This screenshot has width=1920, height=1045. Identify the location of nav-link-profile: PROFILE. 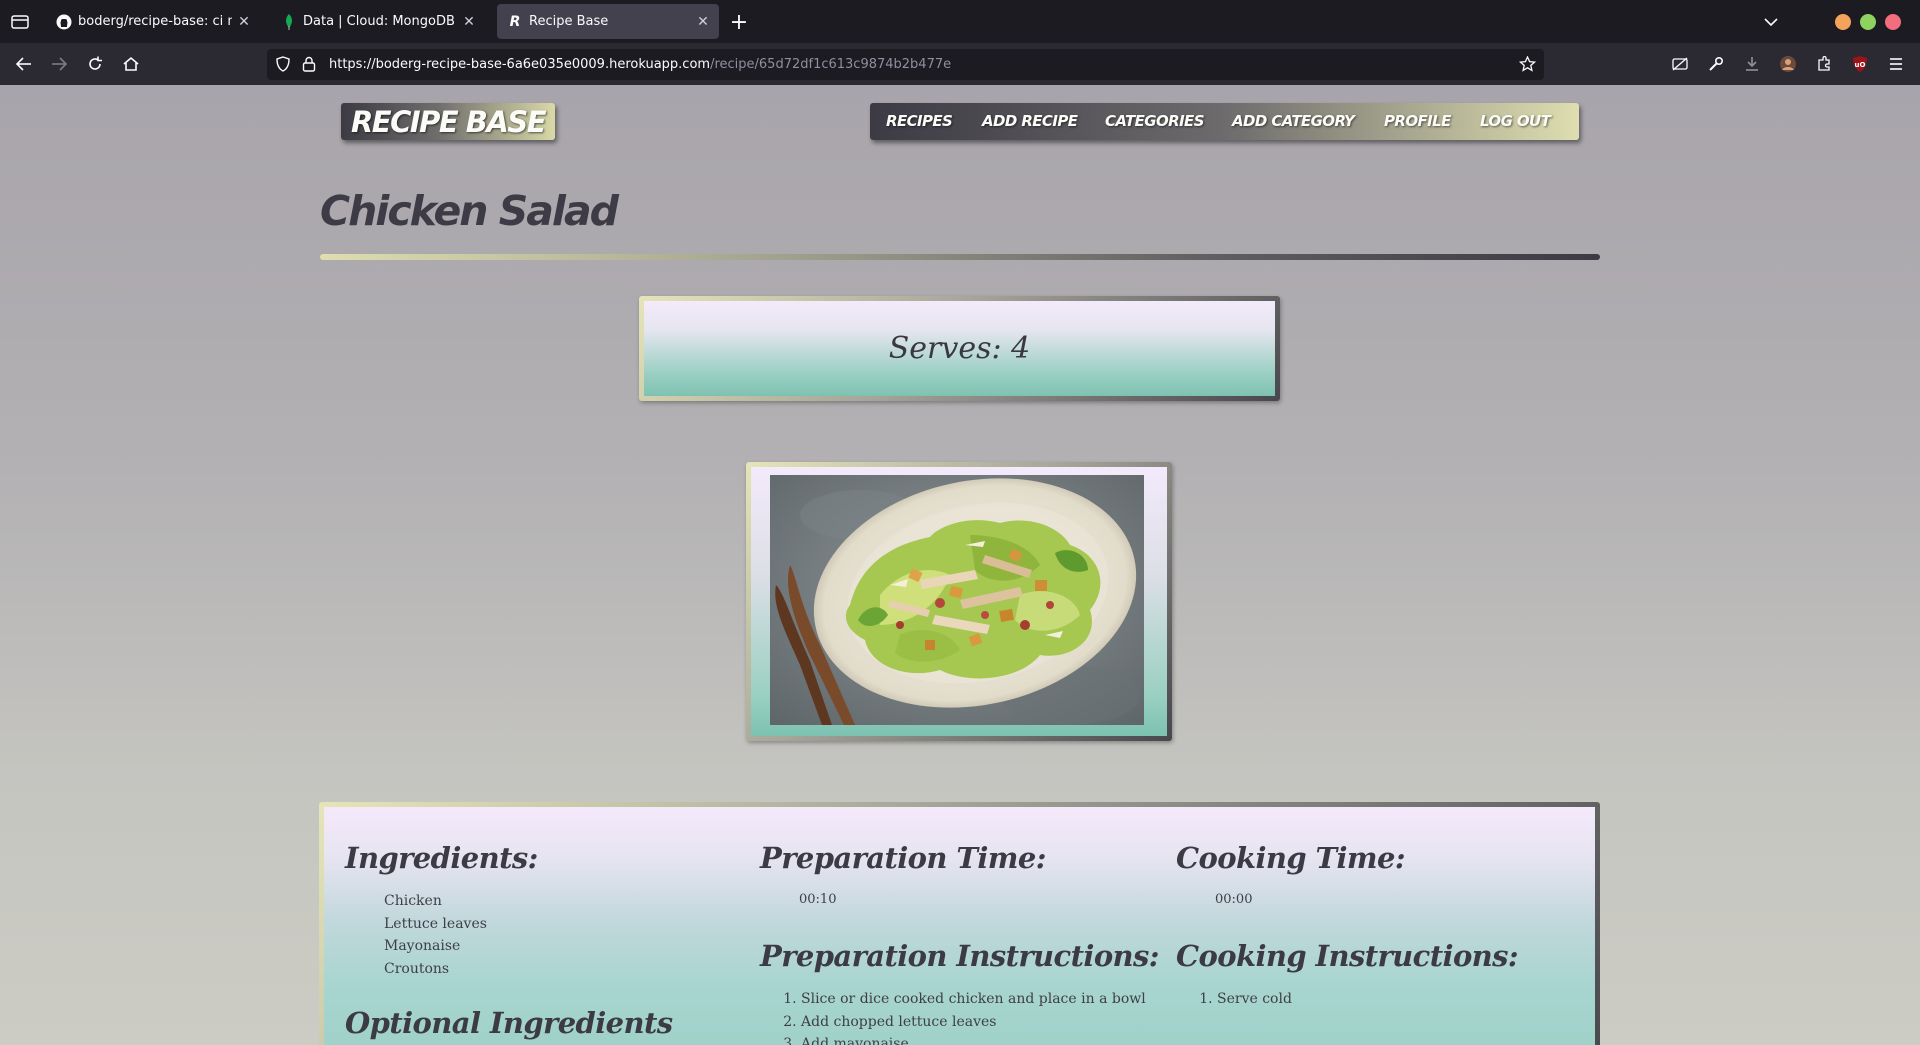
(1417, 121).